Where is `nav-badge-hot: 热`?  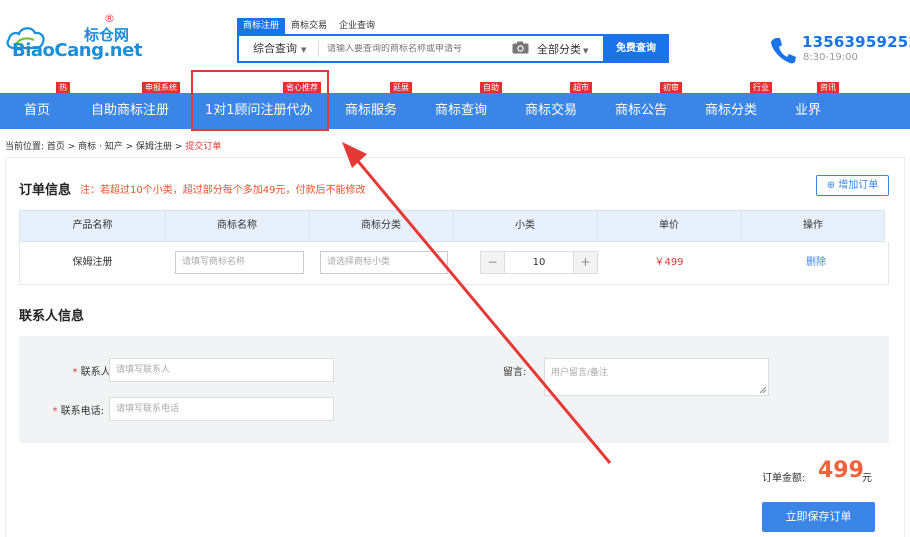
nav-badge-hot: 热 is located at coordinates (63, 87).